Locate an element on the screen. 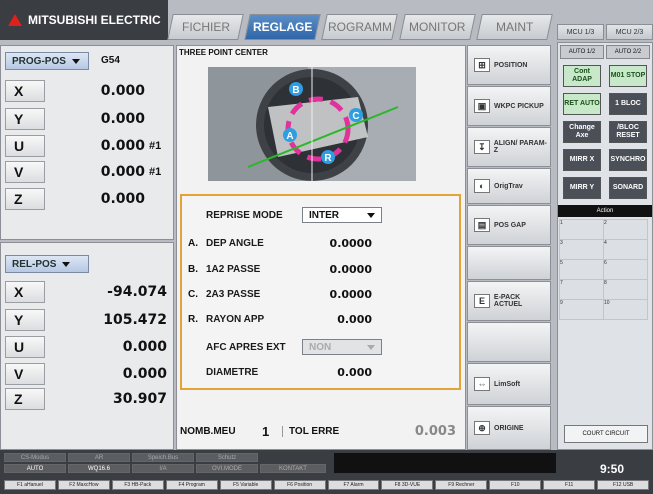 Image resolution: width=653 pixels, height=494 pixels. status-ia: I/A is located at coordinates (163, 468).